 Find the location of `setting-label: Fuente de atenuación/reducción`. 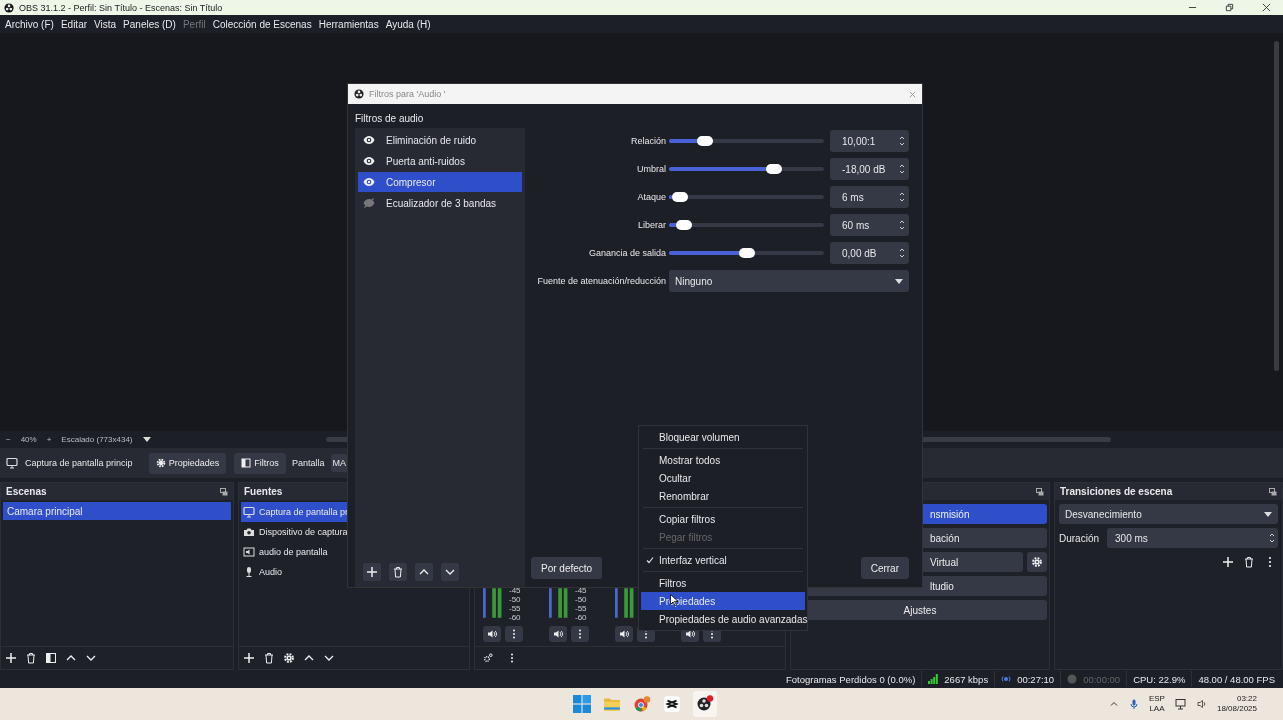

setting-label: Fuente de atenuación/reducción is located at coordinates (601, 281).